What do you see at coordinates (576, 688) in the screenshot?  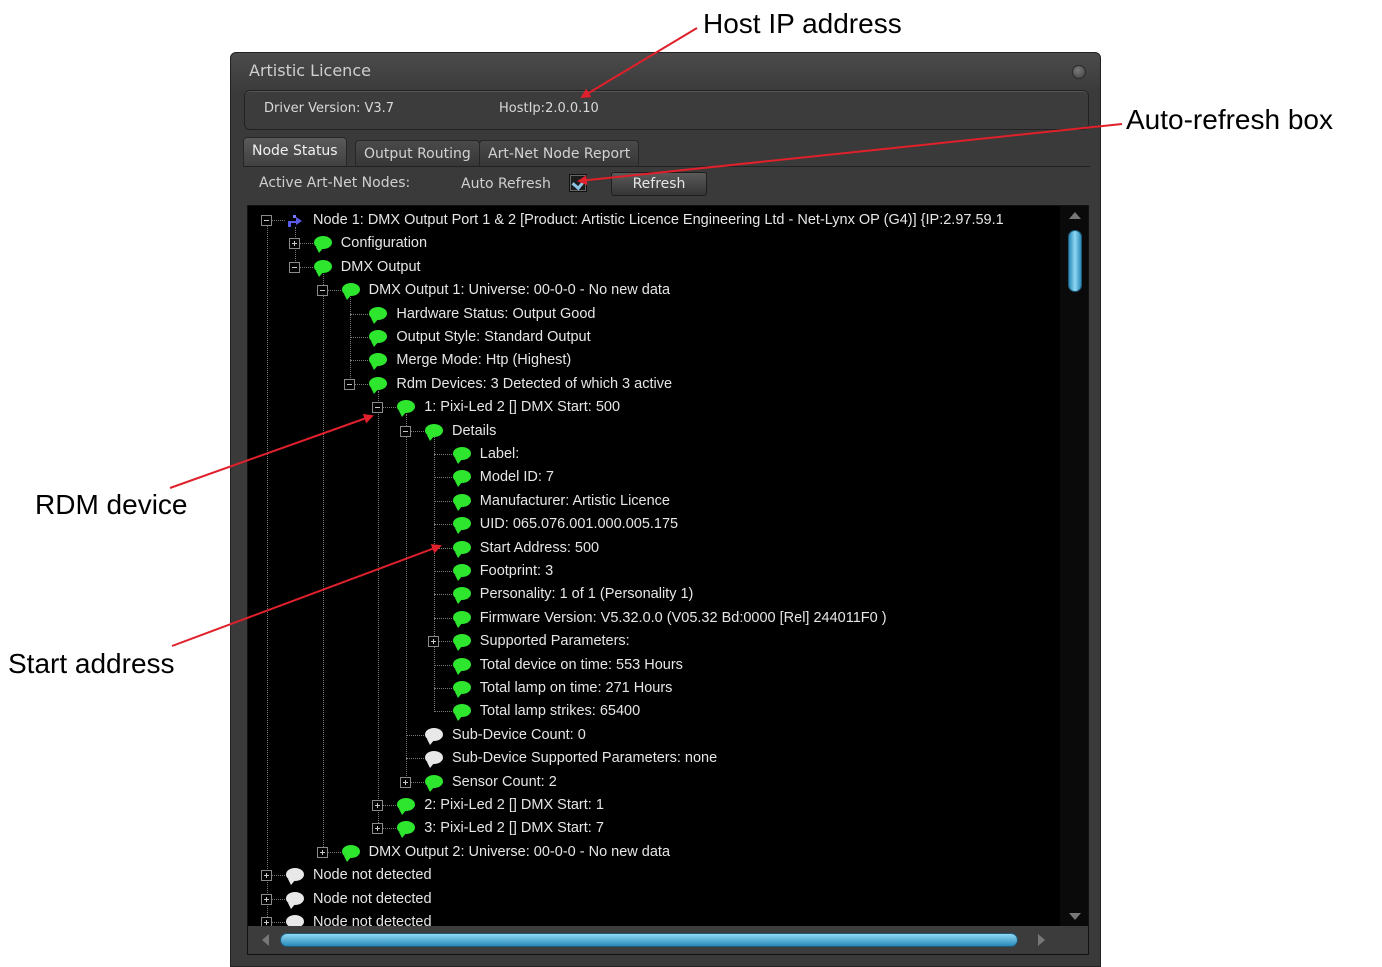 I see `tree-row-label: Total lamp on time: 271 Hours` at bounding box center [576, 688].